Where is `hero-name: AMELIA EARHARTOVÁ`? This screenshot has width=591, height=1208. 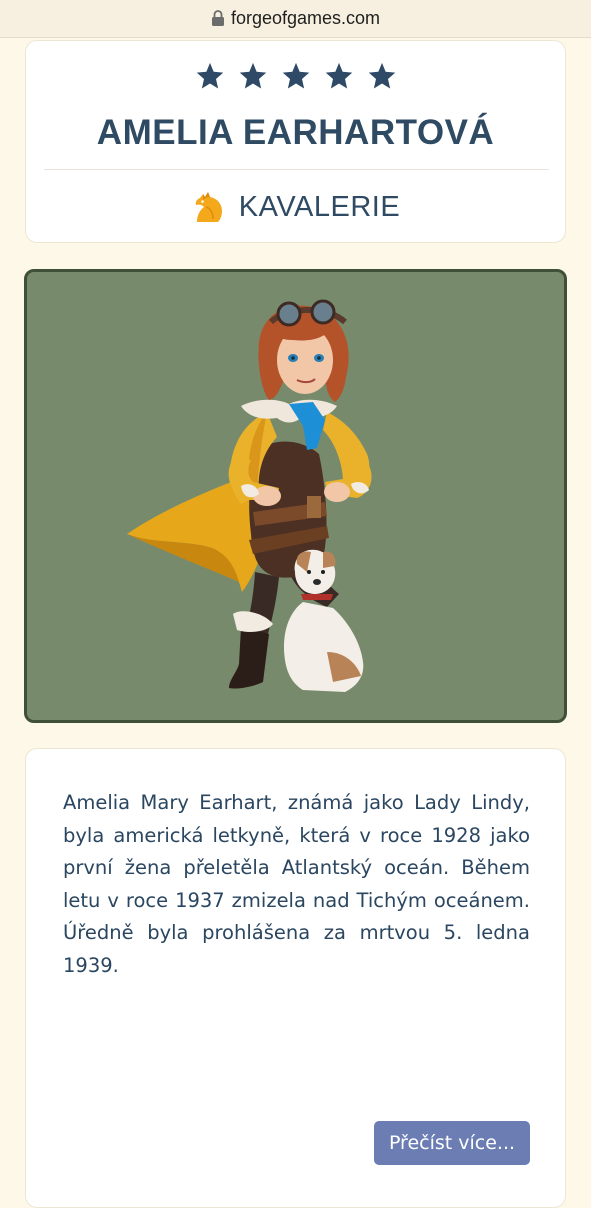
hero-name: AMELIA EARHARTOVÁ is located at coordinates (295, 132).